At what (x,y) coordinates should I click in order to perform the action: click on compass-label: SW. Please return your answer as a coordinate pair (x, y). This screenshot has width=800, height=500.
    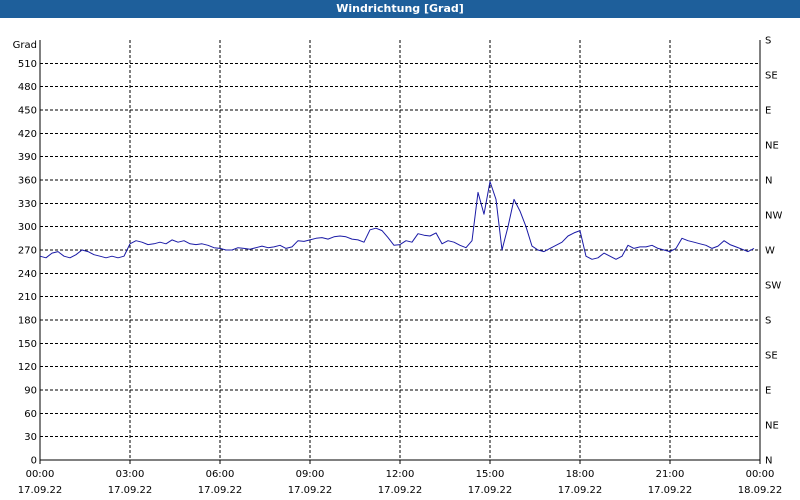
    Looking at the image, I should click on (773, 286).